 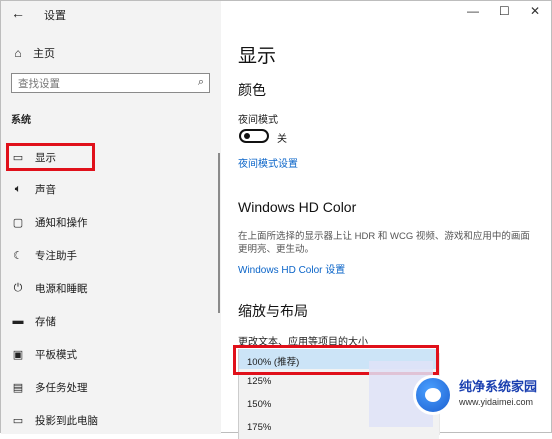 What do you see at coordinates (18, 287) in the screenshot?
I see `power-icon: ⏻` at bounding box center [18, 287].